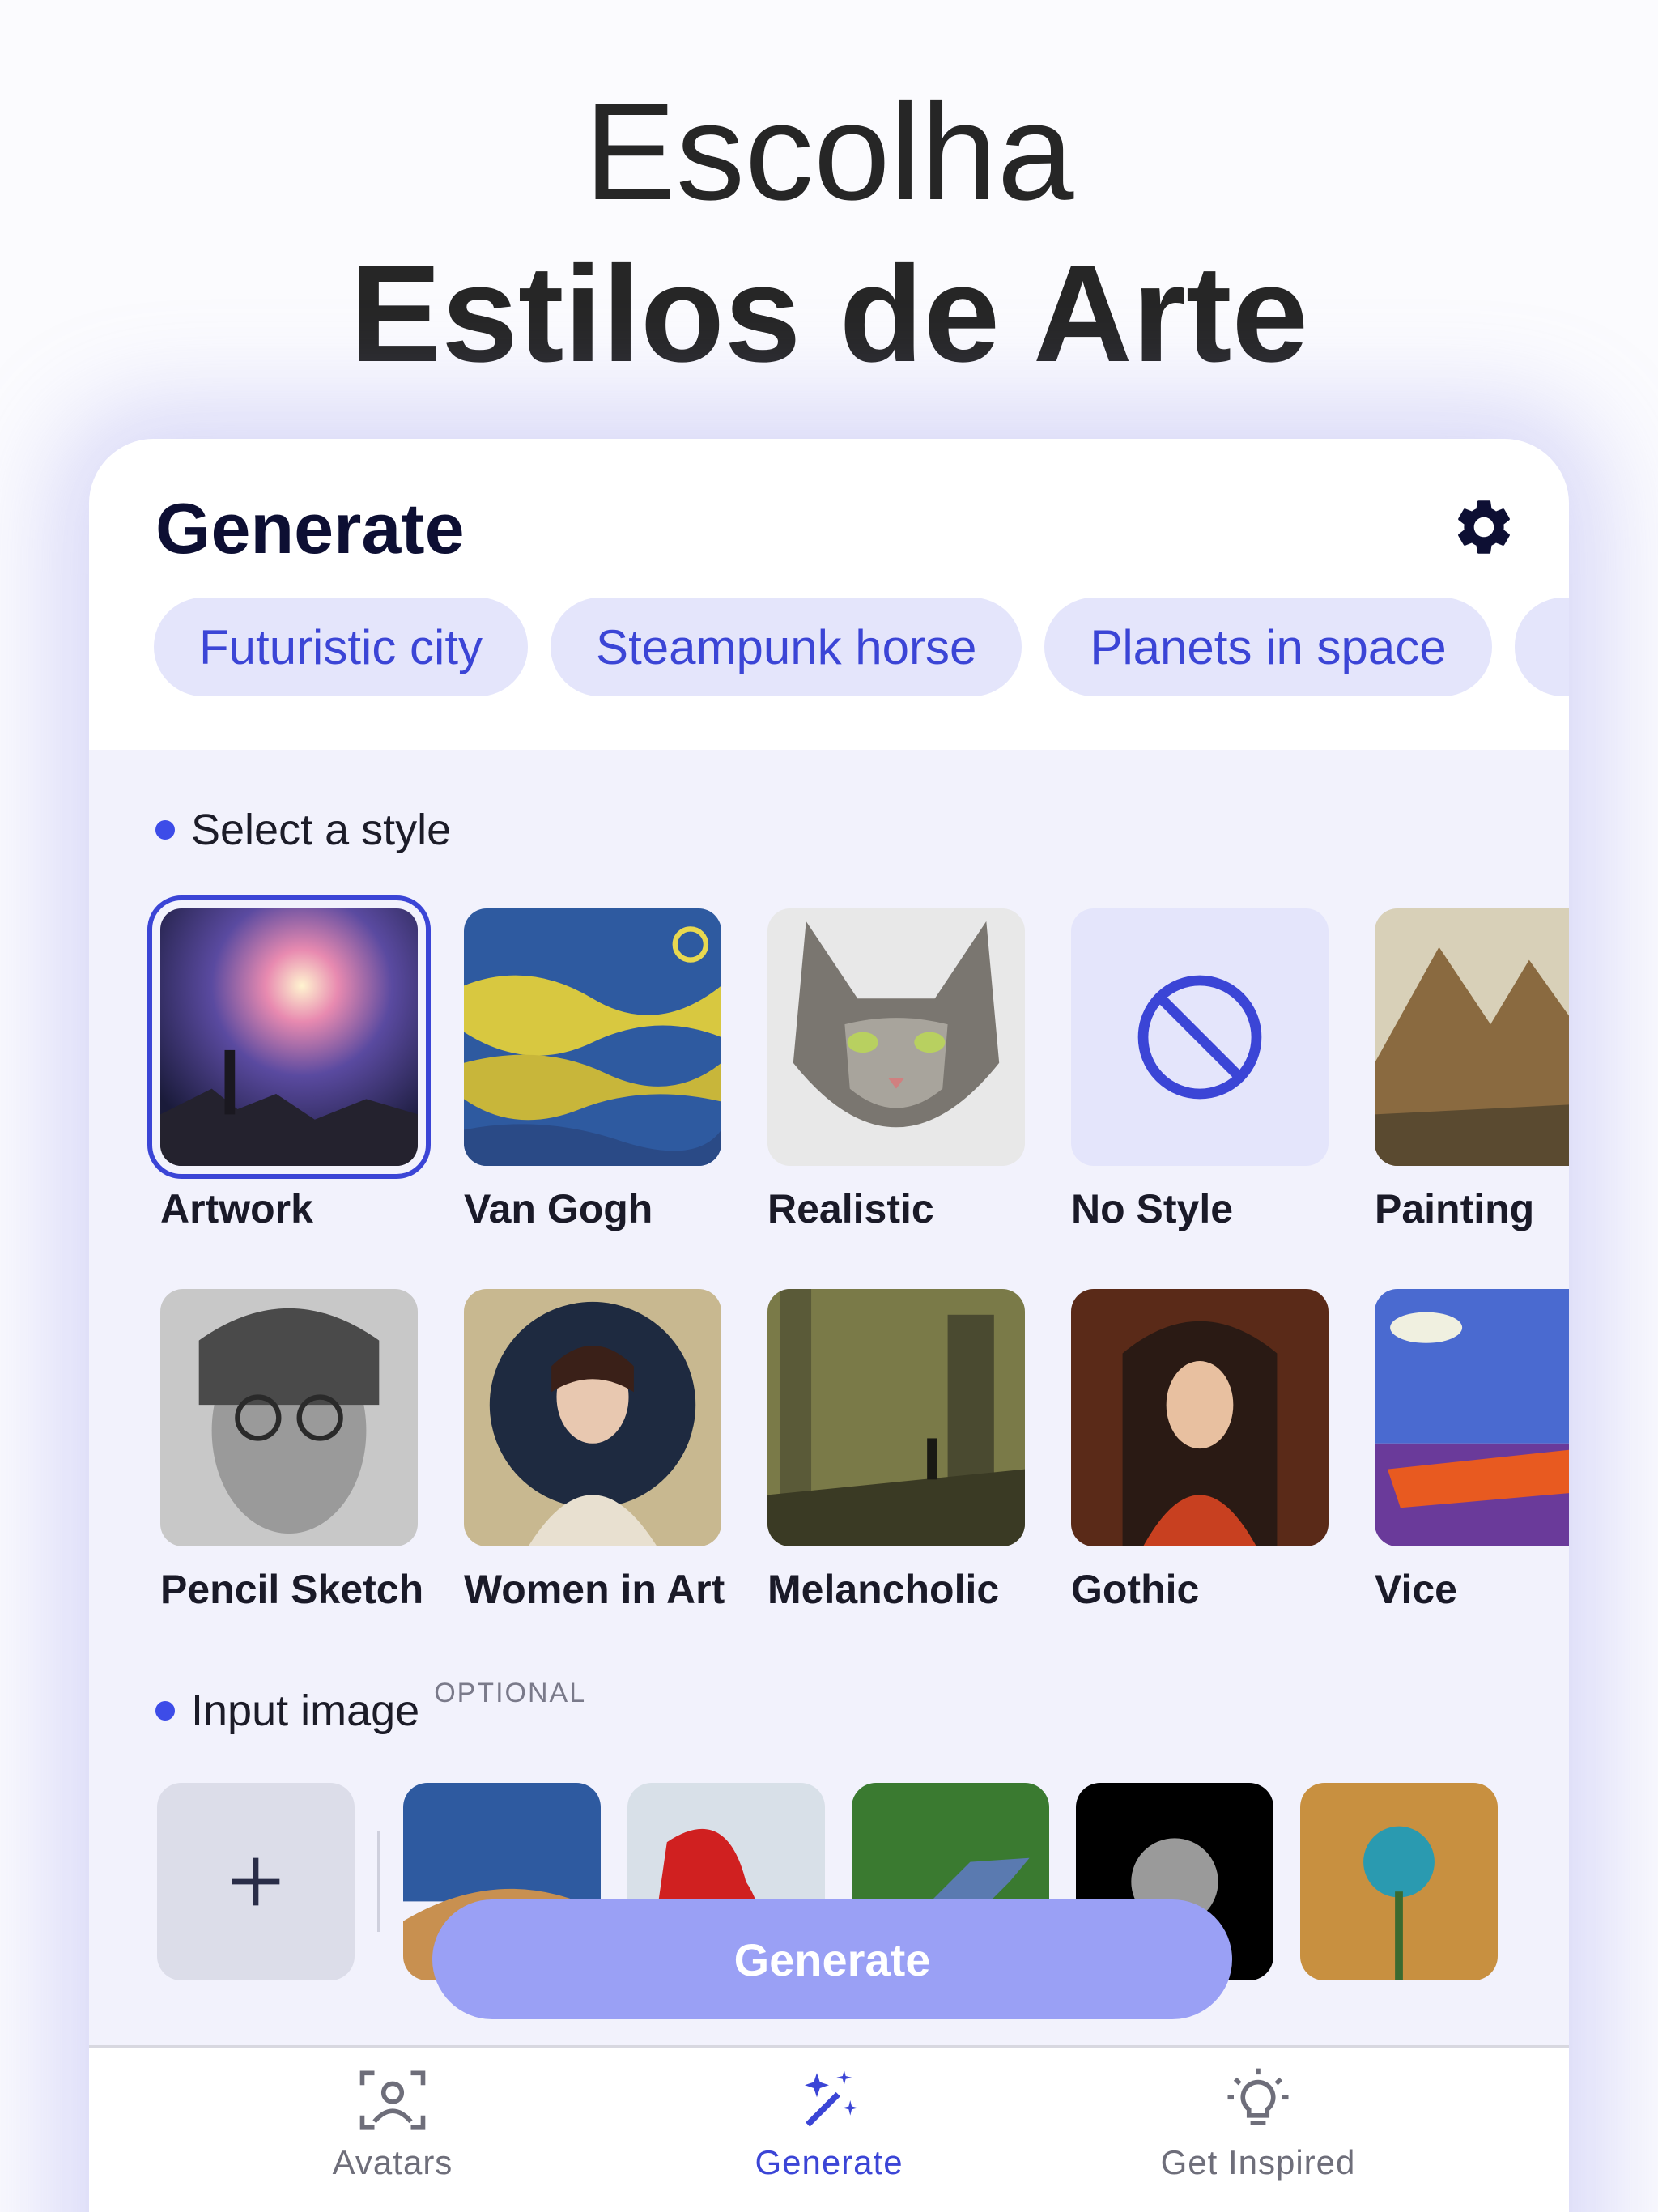  Describe the element at coordinates (305, 1711) in the screenshot. I see `input-image-label: Input image` at that location.